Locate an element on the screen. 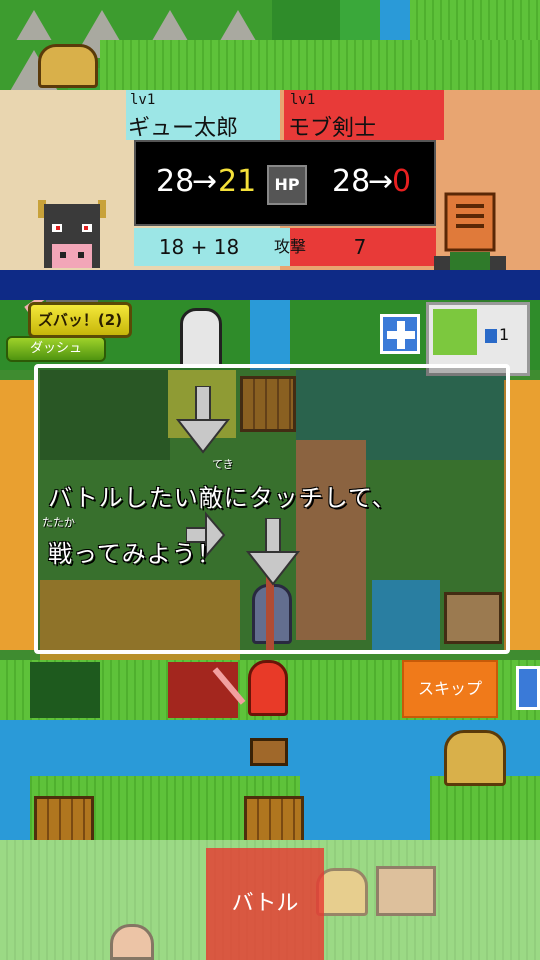 This screenshot has width=540, height=960. forest-tile is located at coordinates (65, 690).